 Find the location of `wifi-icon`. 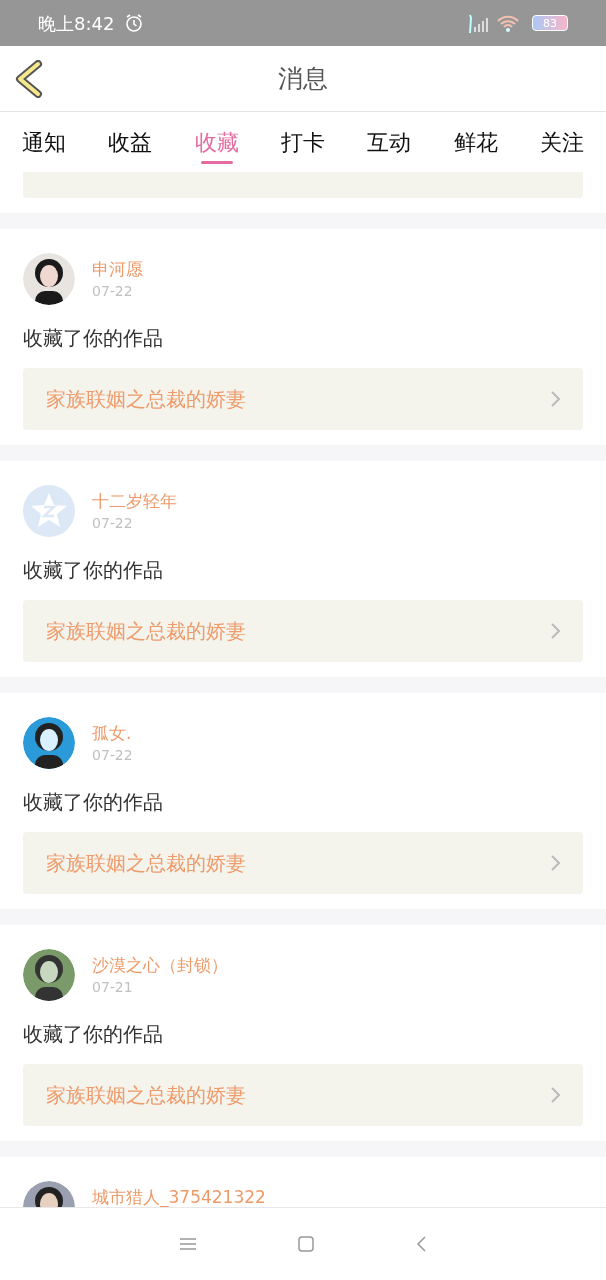

wifi-icon is located at coordinates (508, 23).